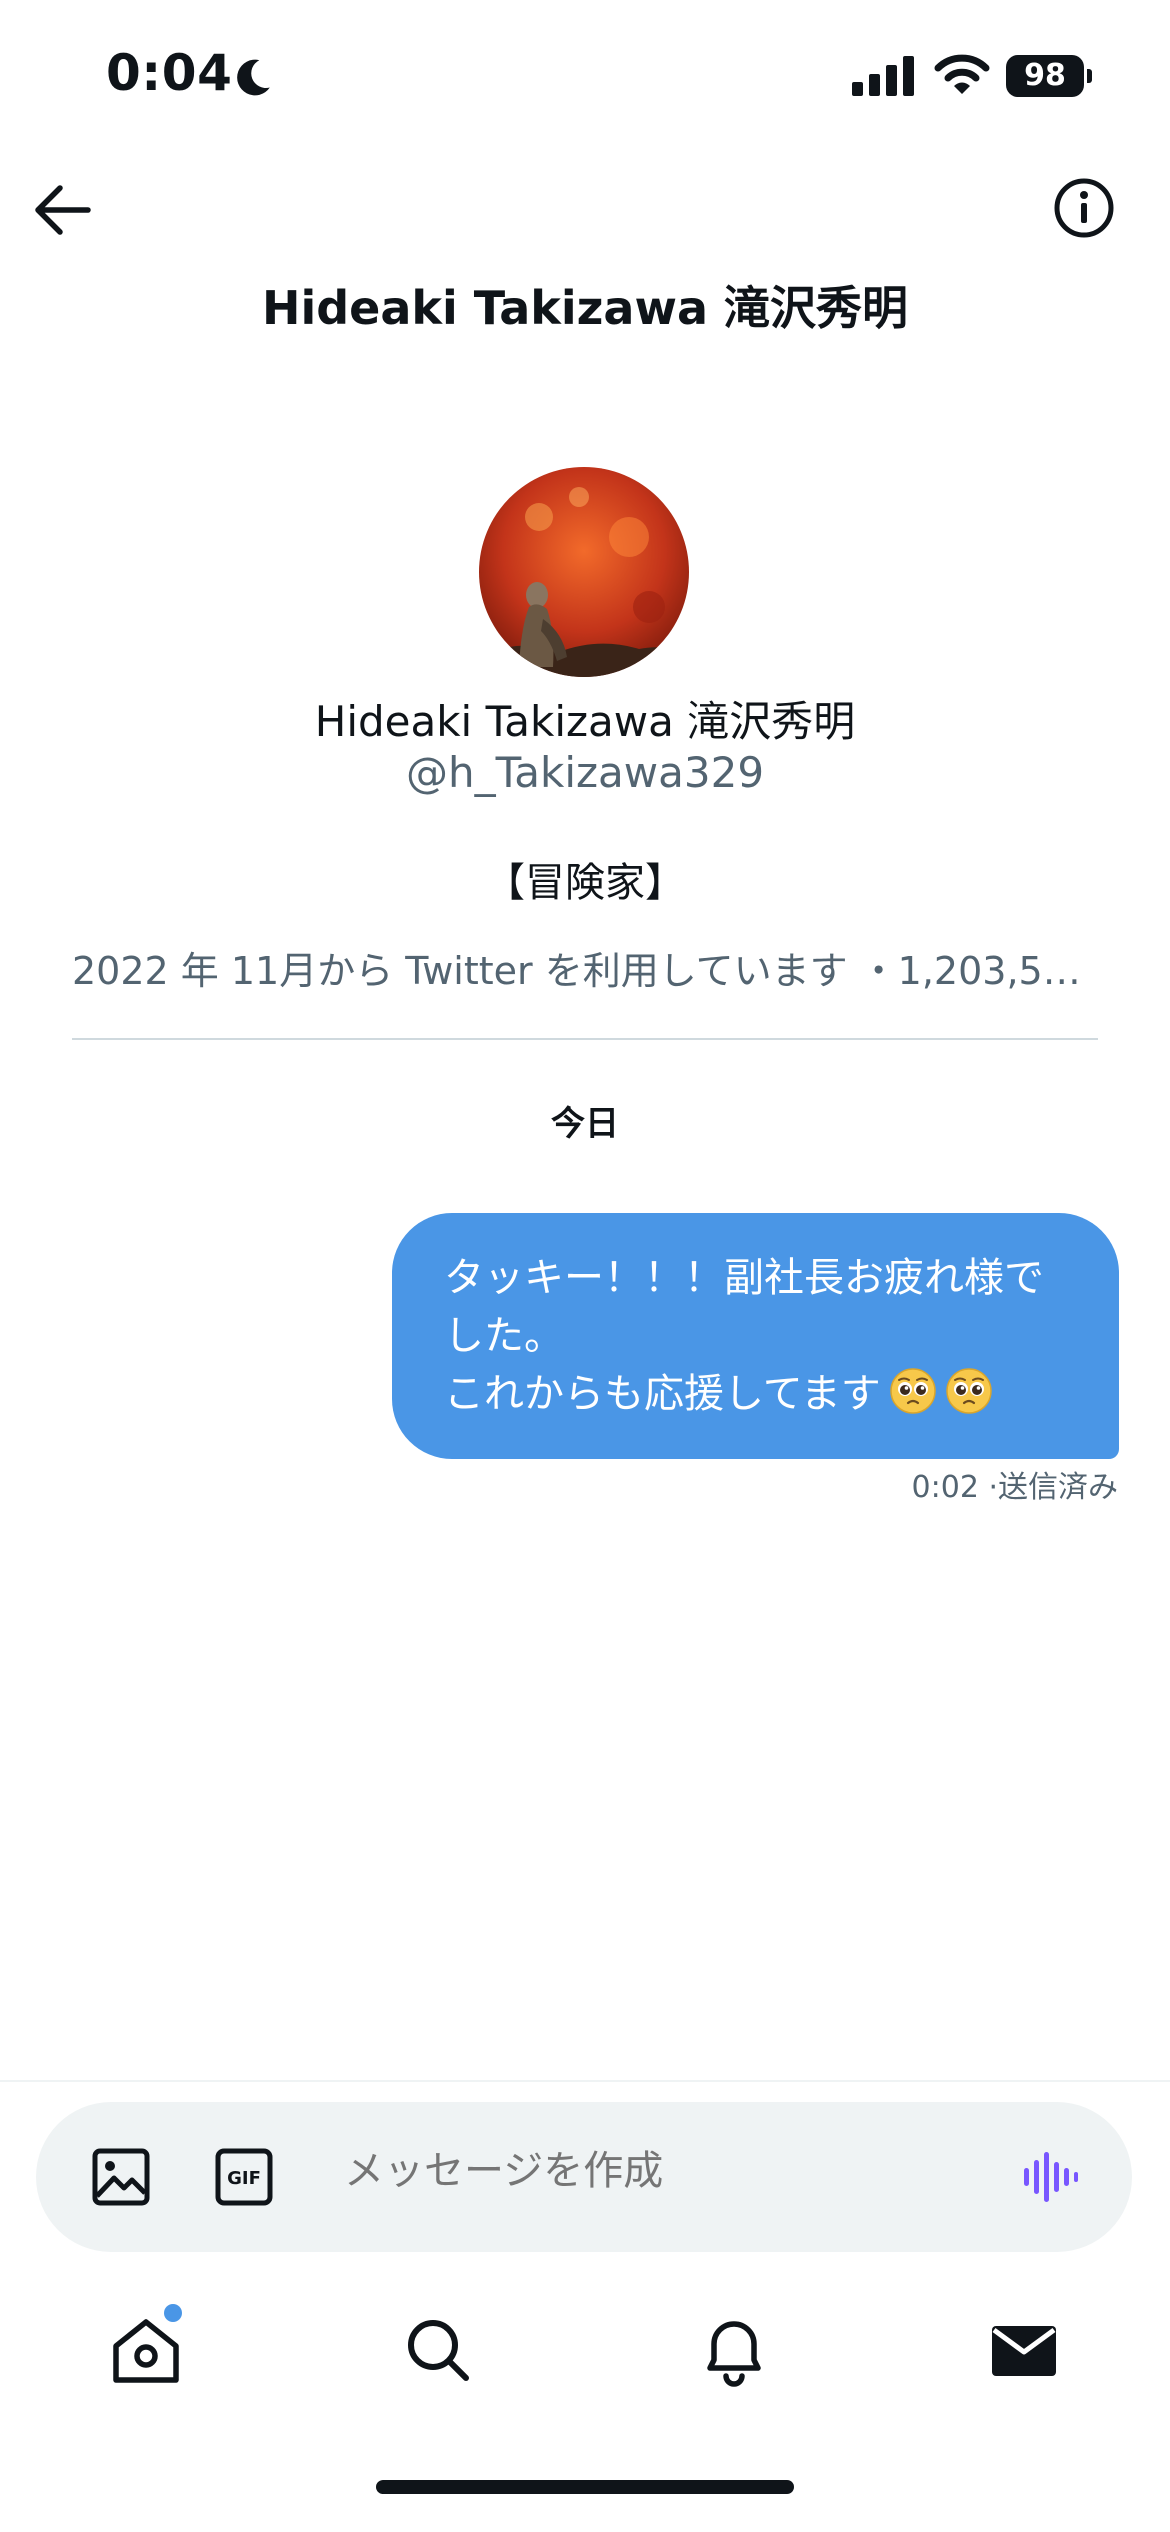  I want to click on image-button, so click(121, 2177).